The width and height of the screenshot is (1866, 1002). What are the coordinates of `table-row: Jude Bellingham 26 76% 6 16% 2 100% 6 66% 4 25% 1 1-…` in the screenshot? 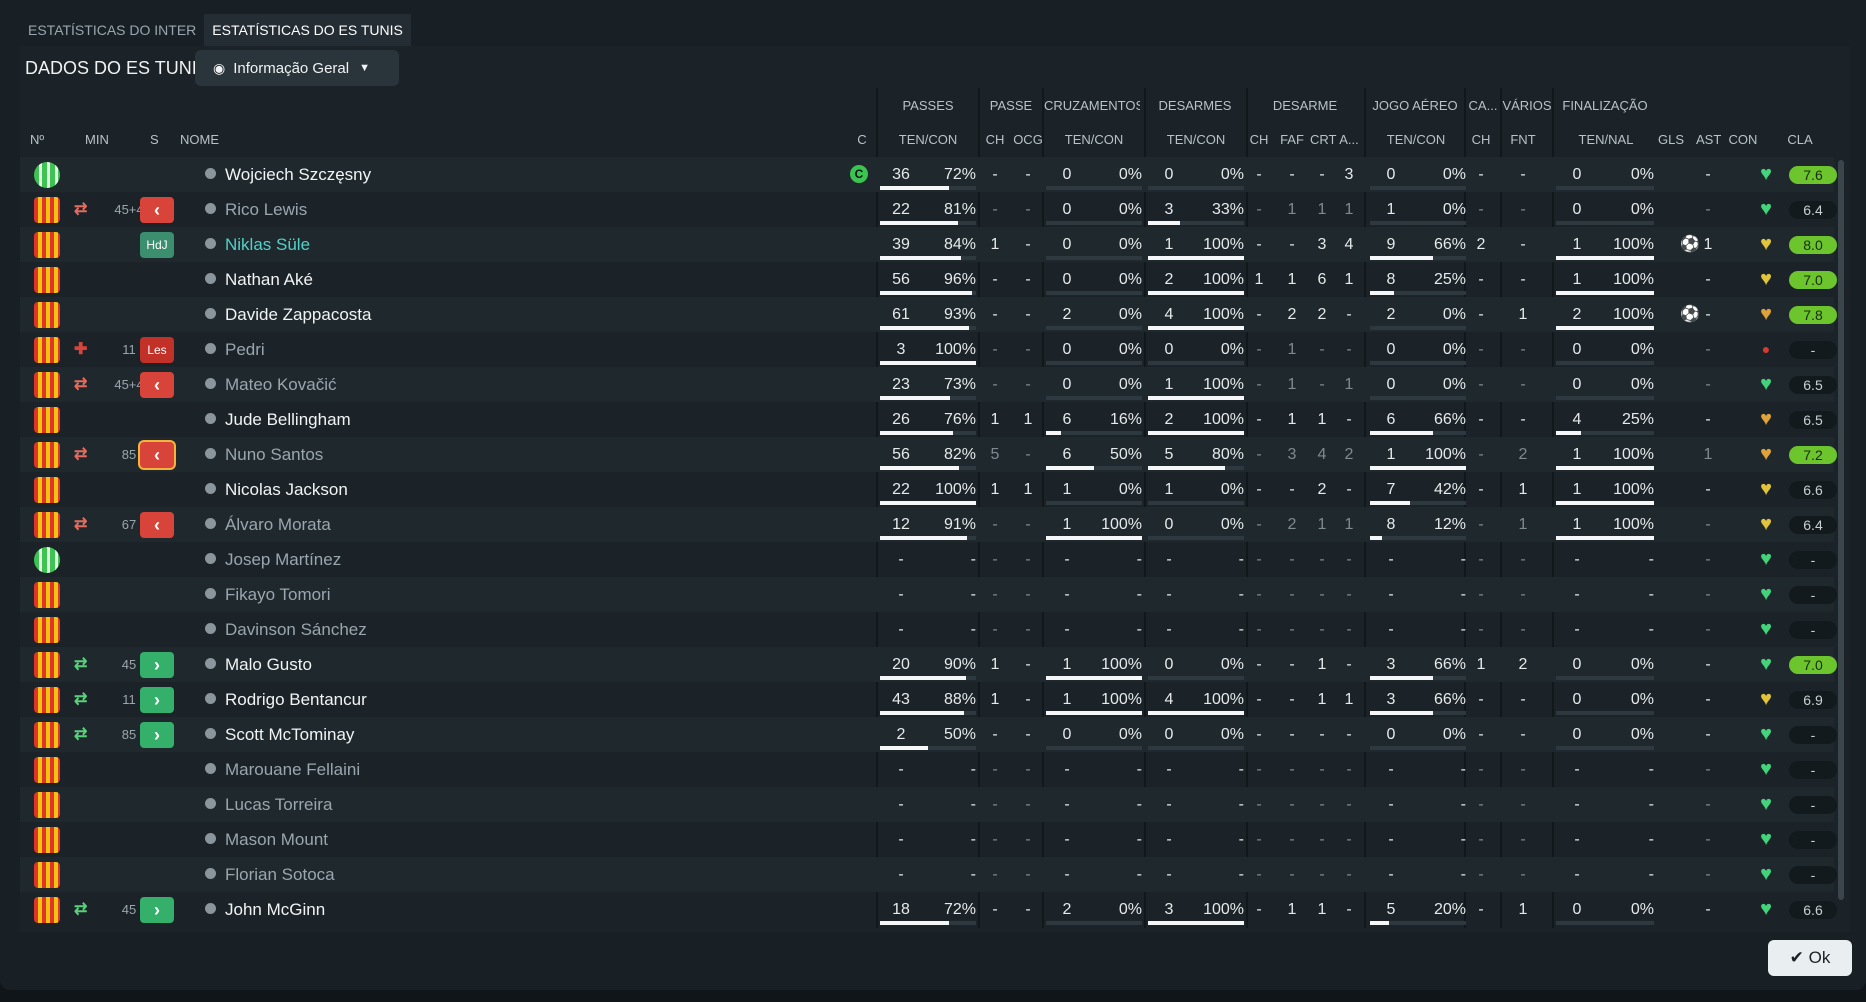 It's located at (928, 419).